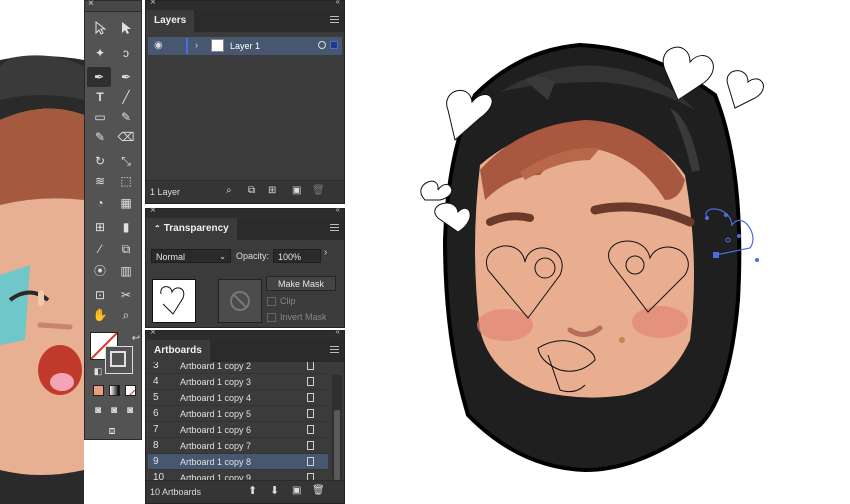 The width and height of the screenshot is (850, 504). What do you see at coordinates (271, 301) in the screenshot?
I see `clip-checkbox` at bounding box center [271, 301].